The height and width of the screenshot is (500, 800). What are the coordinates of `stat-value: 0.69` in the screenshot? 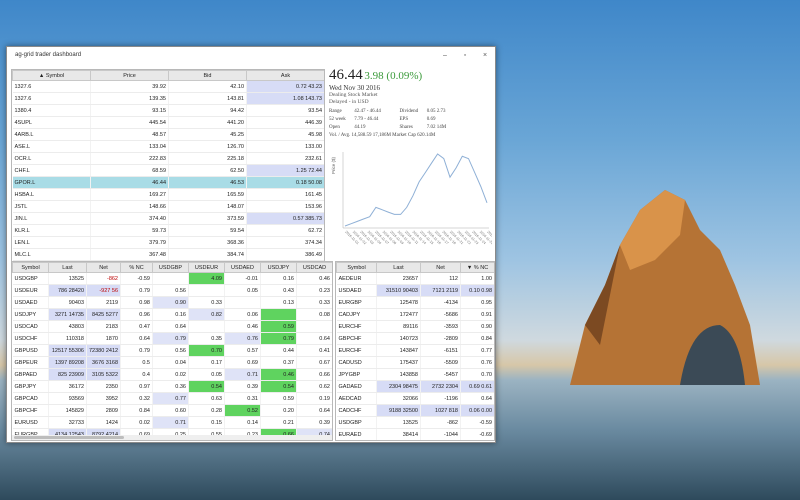 It's located at (431, 119).